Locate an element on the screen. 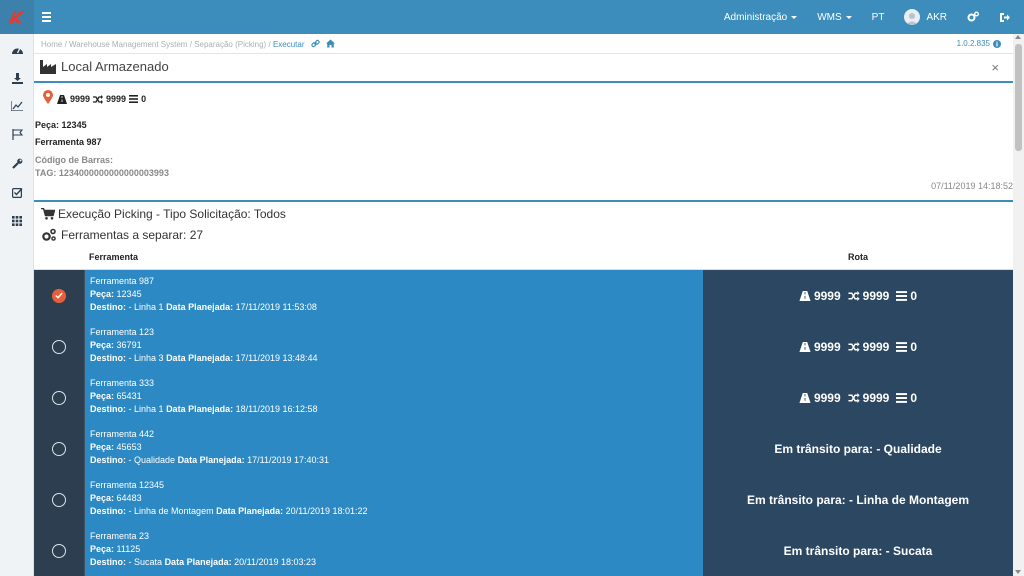 The image size is (1024, 576). breadcrumb-picking: Separação (Picking) is located at coordinates (230, 44).